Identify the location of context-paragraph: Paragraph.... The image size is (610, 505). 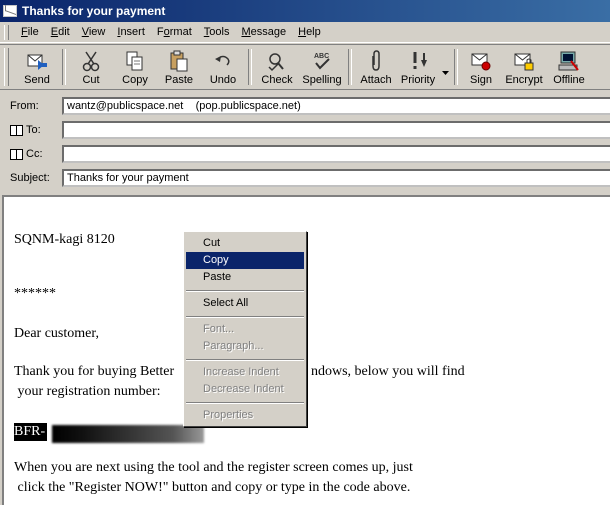
(233, 346).